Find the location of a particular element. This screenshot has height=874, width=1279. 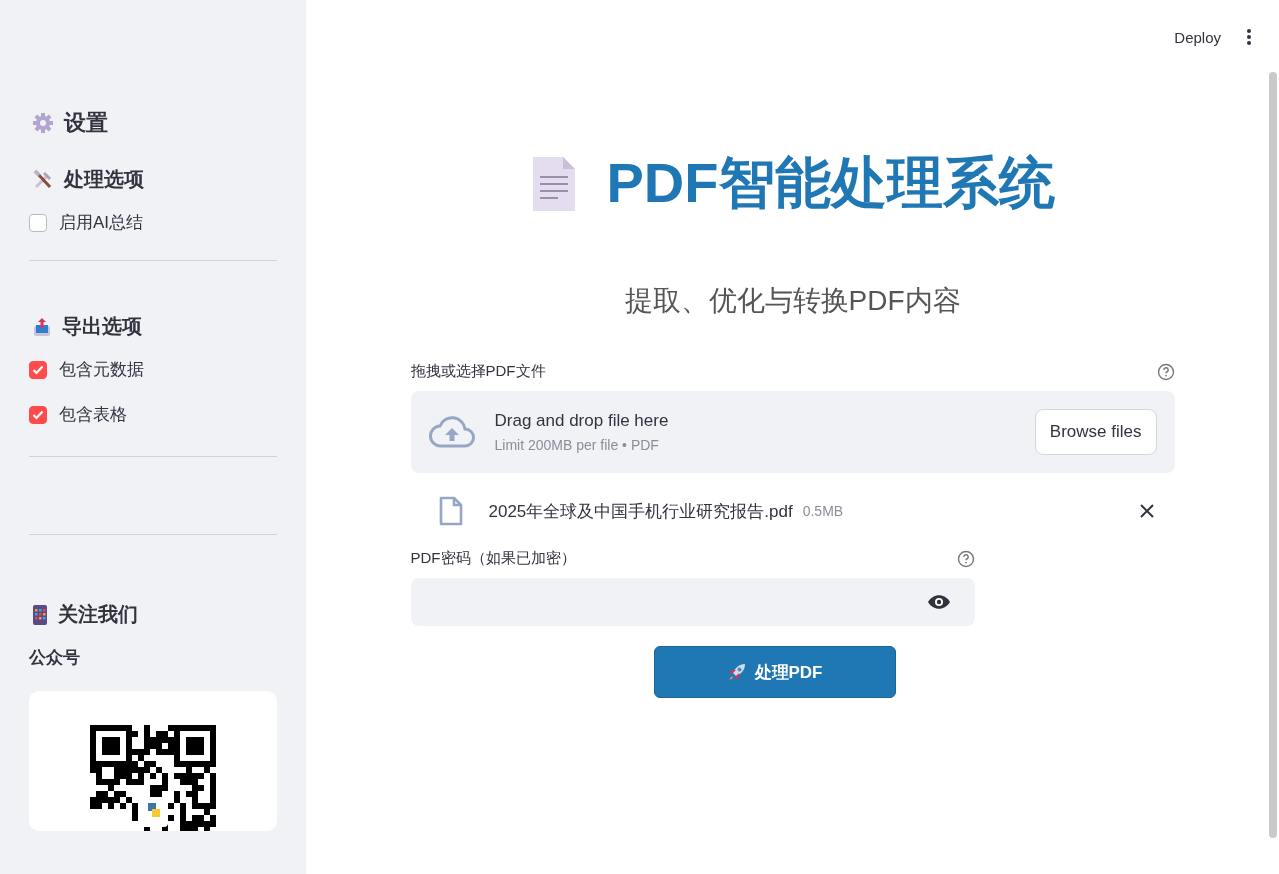

checkbox-label: 包含表格 is located at coordinates (93, 415).